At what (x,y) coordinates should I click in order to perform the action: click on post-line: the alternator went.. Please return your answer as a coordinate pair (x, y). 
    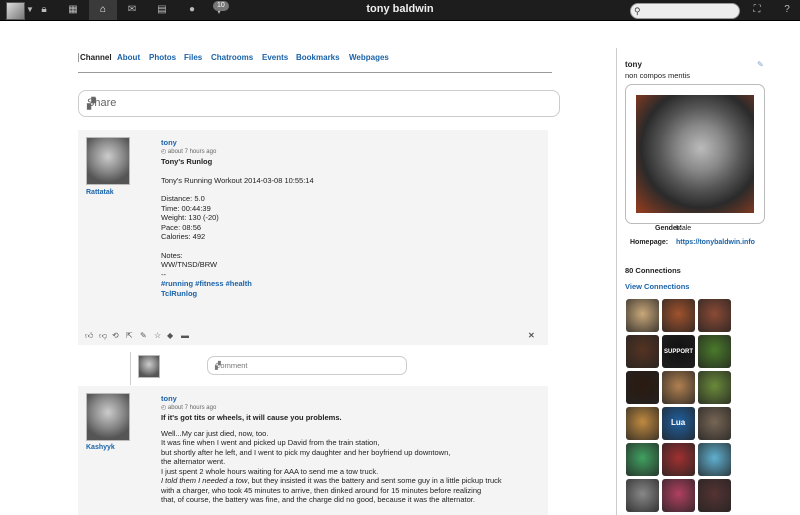
    Looking at the image, I should click on (193, 461).